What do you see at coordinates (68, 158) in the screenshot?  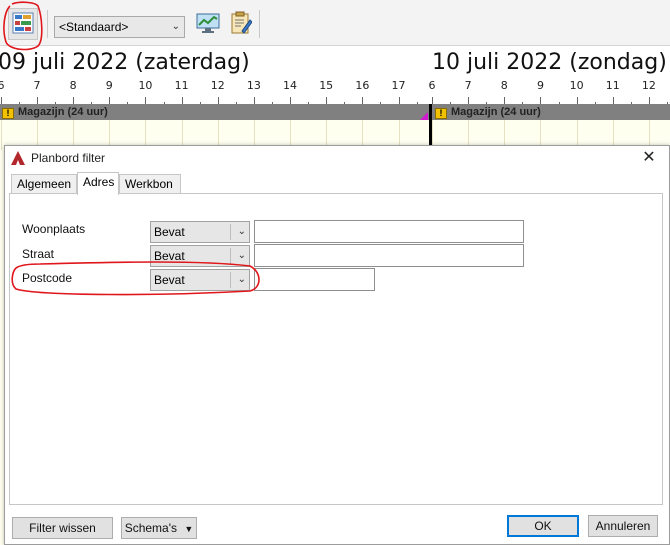 I see `dialog-title: Planbord filter` at bounding box center [68, 158].